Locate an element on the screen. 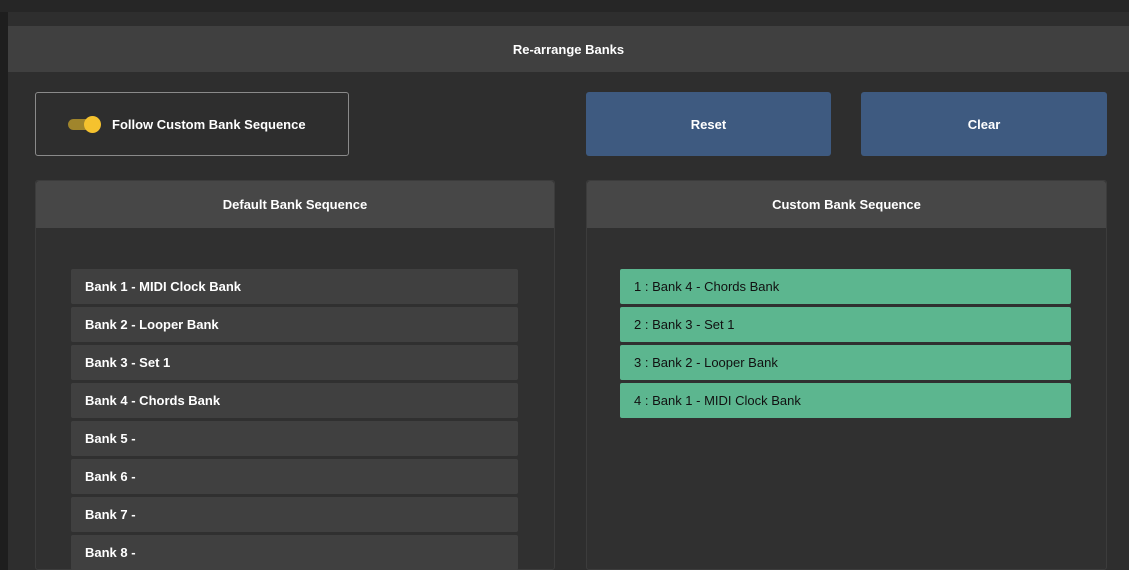  default-bank-item: Bank 7 - is located at coordinates (294, 514).